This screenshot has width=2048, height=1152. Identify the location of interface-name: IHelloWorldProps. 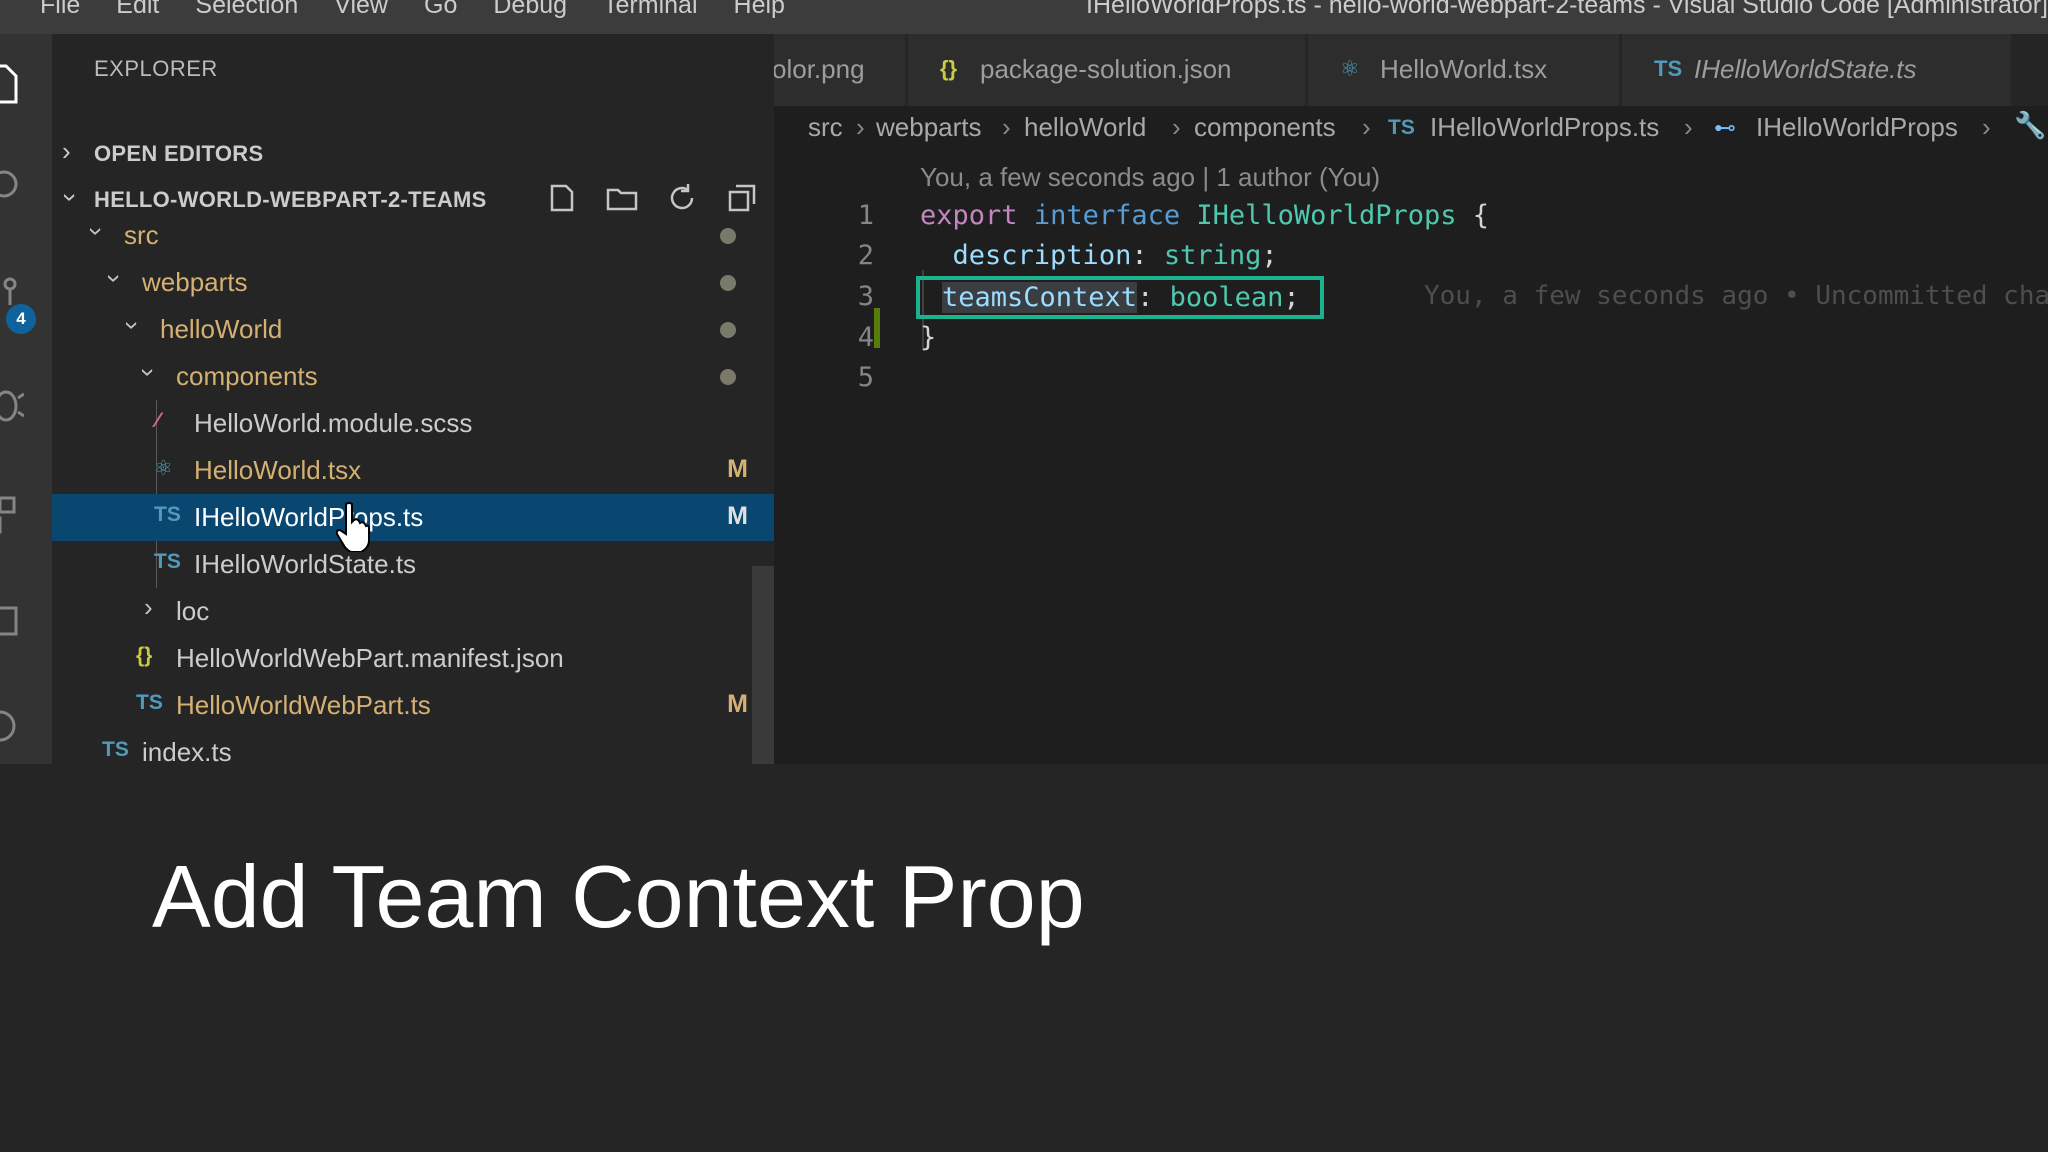
(1326, 215).